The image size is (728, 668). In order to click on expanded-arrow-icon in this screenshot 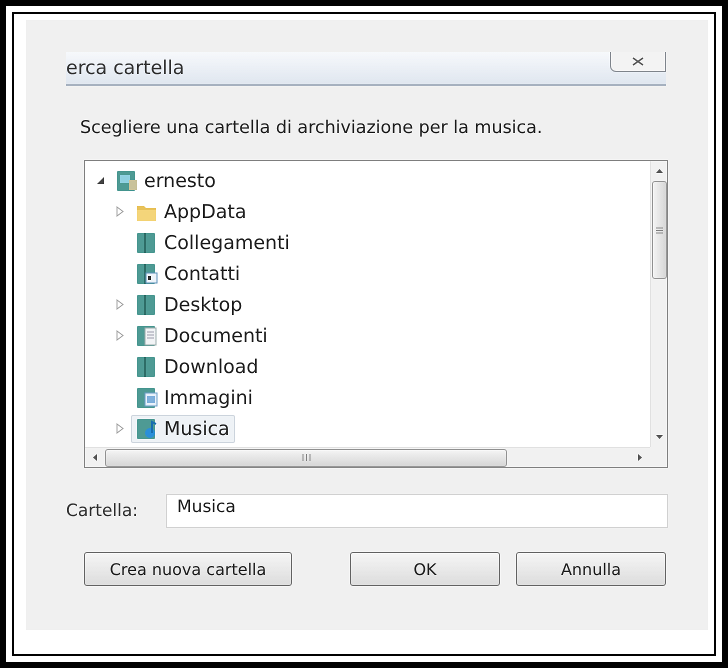, I will do `click(100, 180)`.